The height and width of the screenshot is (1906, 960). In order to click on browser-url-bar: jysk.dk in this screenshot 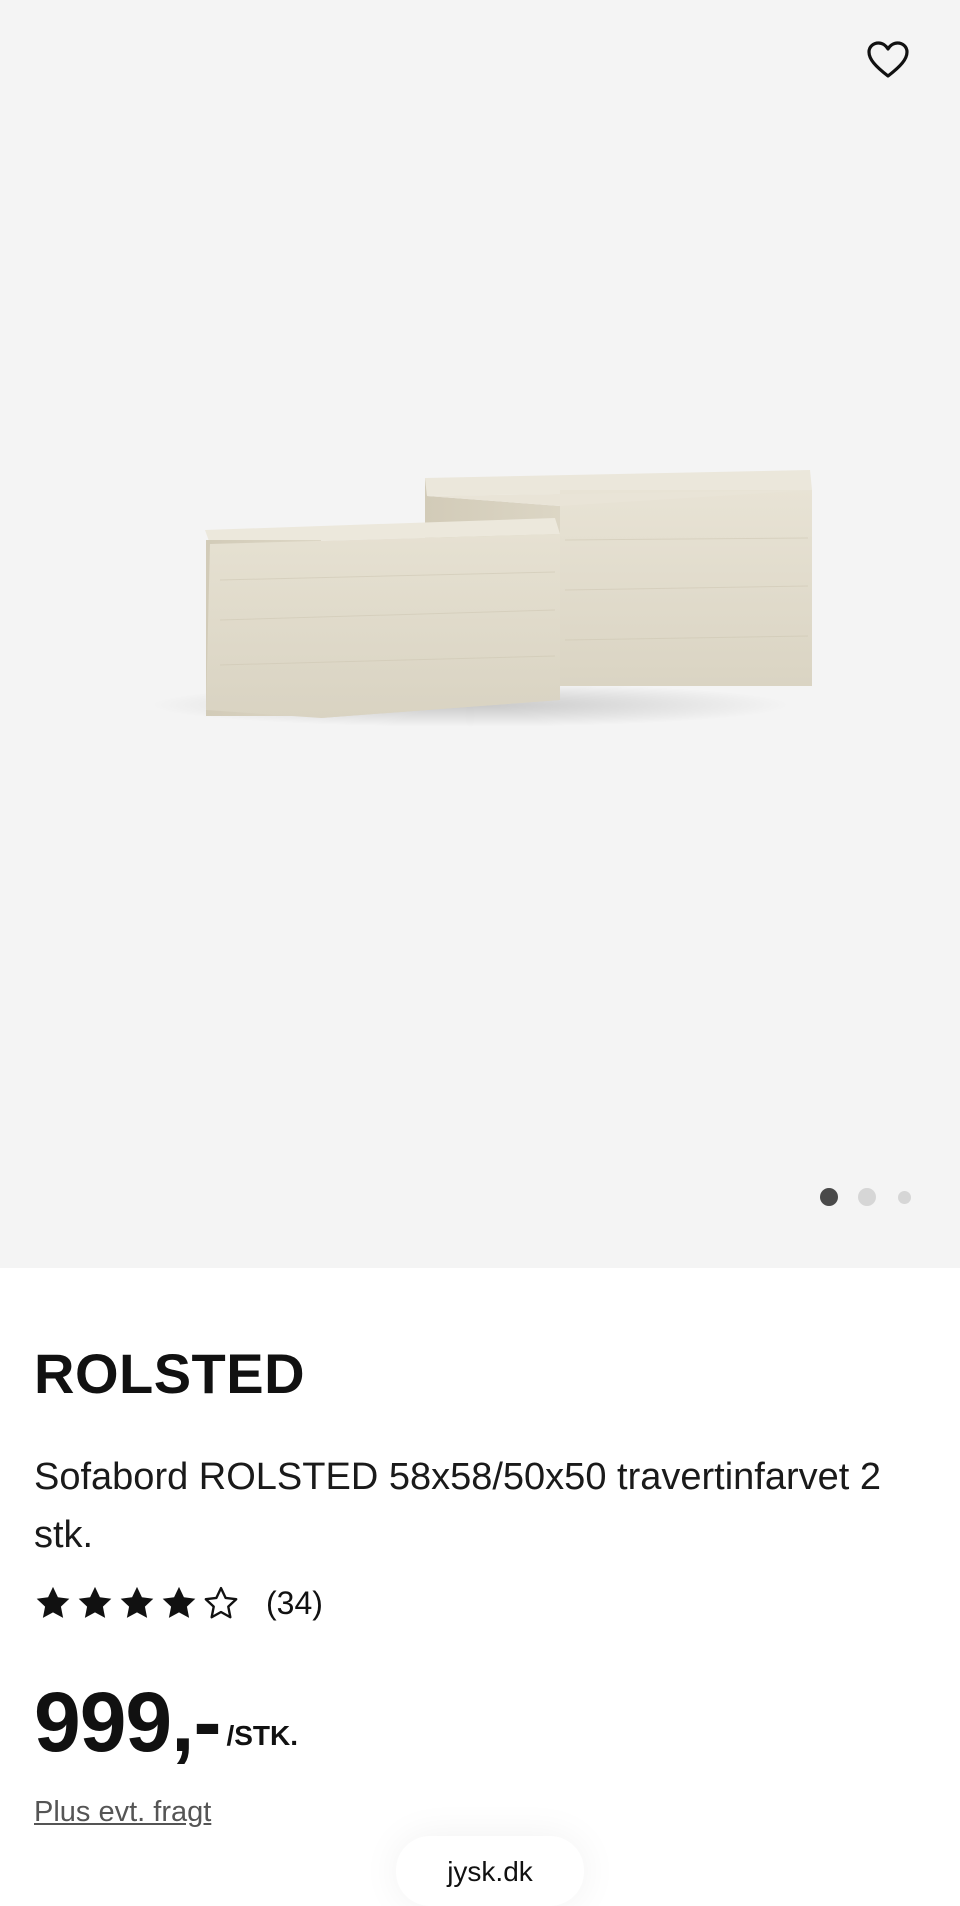, I will do `click(490, 1871)`.